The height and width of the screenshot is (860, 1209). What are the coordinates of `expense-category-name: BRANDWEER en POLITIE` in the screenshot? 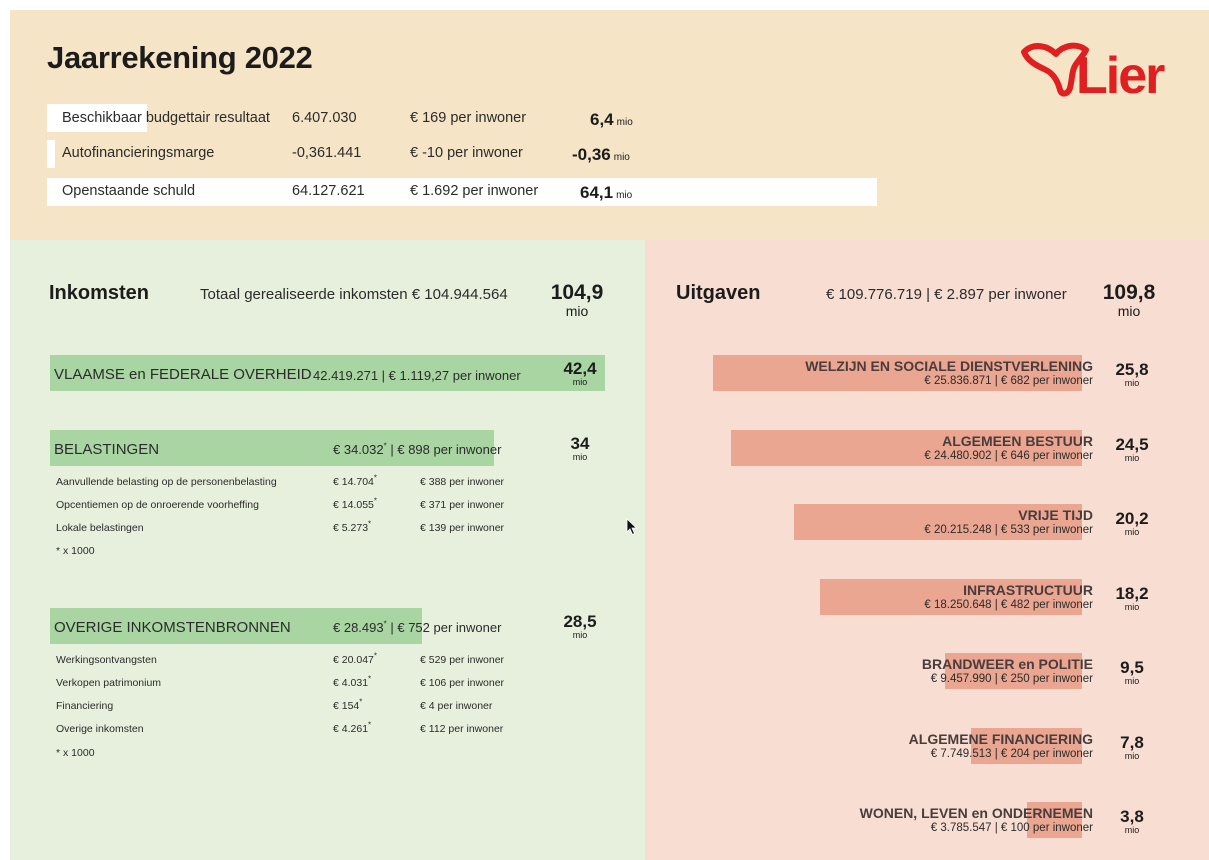 It's located at (1007, 664).